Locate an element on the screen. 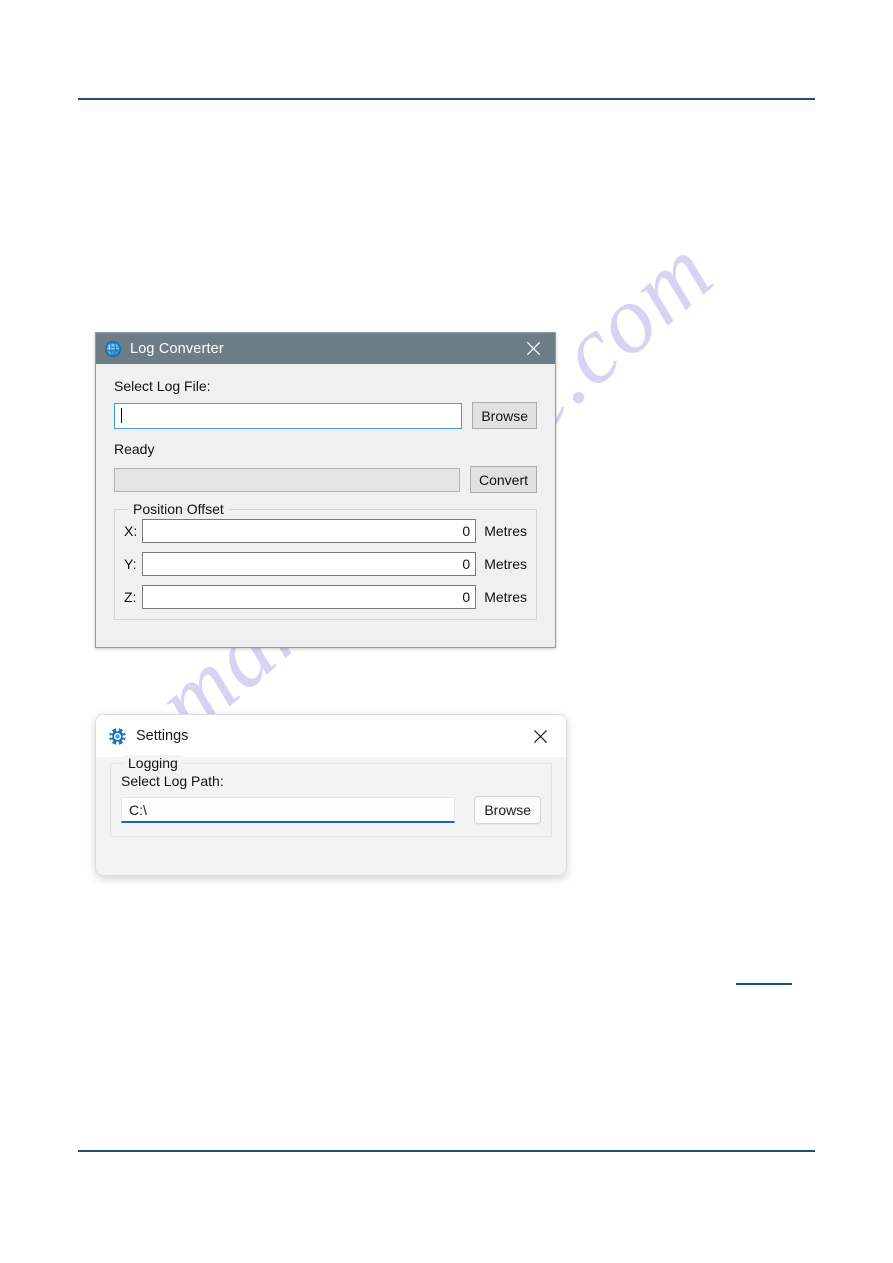 The image size is (893, 1263). page-accent-rule is located at coordinates (764, 984).